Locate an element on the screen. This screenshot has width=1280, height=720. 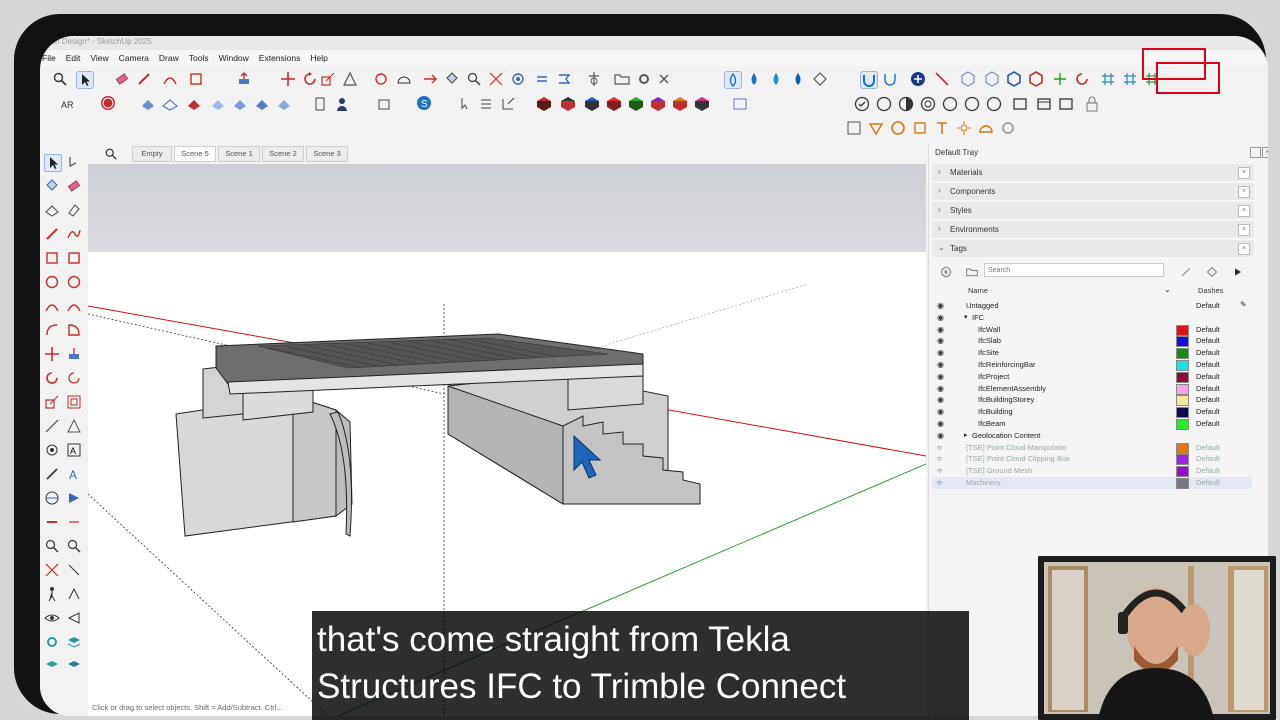
list-icon is located at coordinates (486, 104).